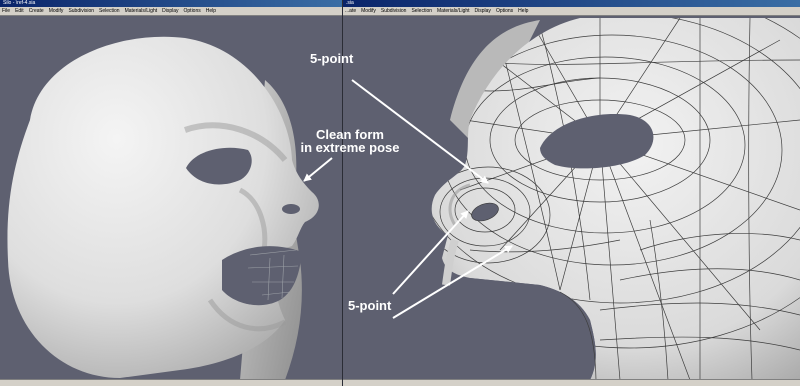 The width and height of the screenshot is (800, 386). I want to click on label-5-point-top: 5-point, so click(332, 58).